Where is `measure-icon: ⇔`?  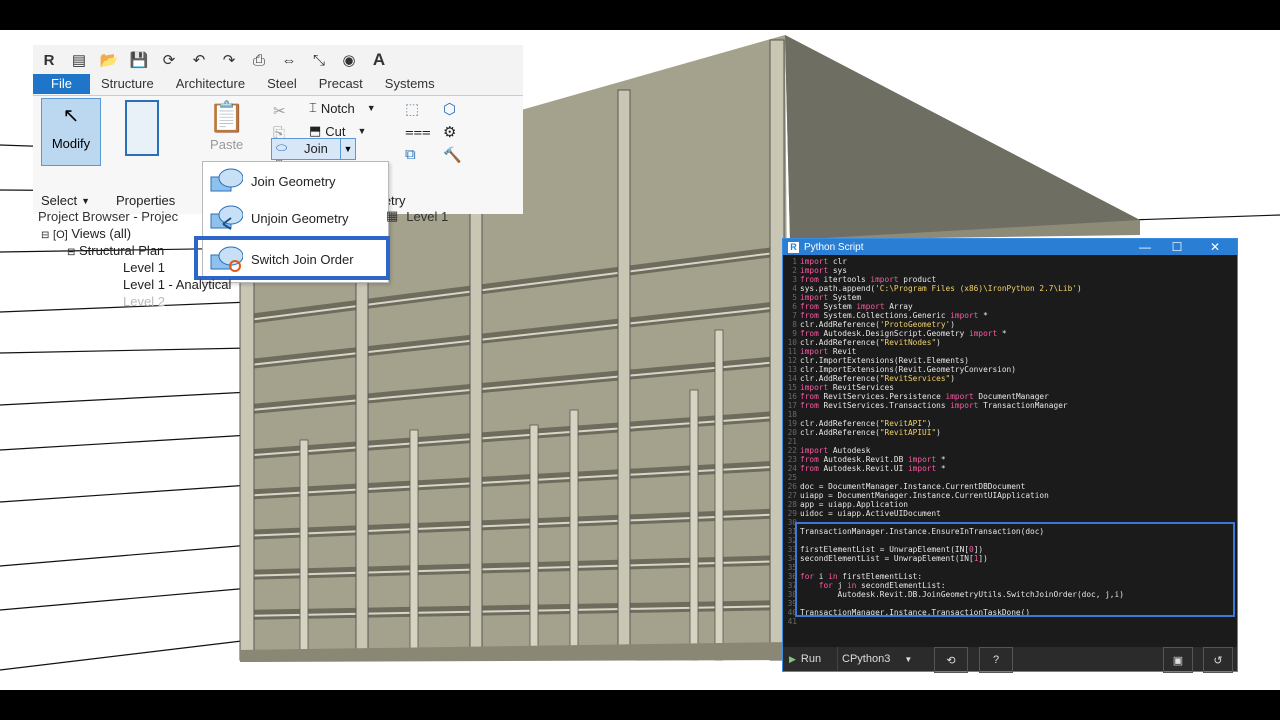 measure-icon: ⇔ is located at coordinates (289, 60).